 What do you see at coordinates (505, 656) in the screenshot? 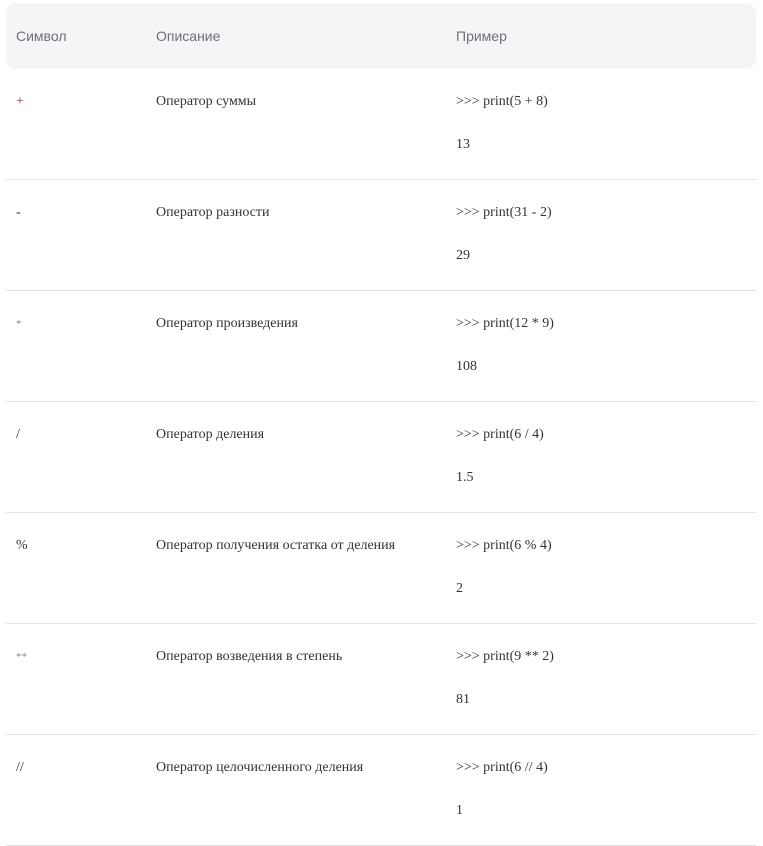
I see `row-example-code: >>> print(9 ** 2)` at bounding box center [505, 656].